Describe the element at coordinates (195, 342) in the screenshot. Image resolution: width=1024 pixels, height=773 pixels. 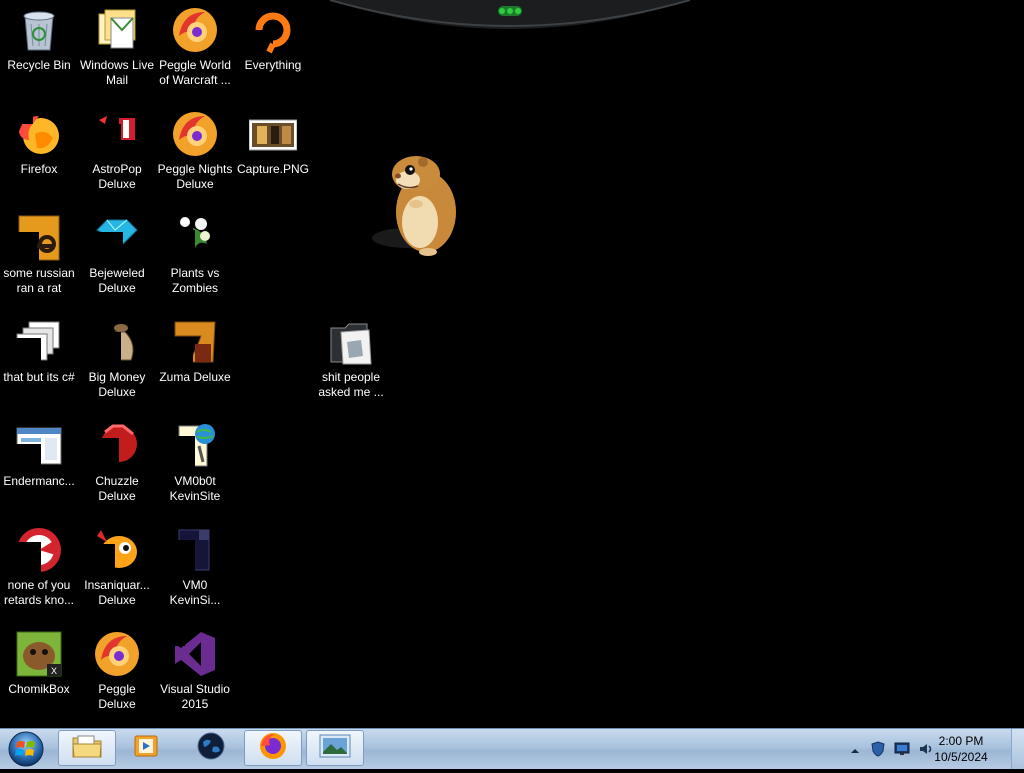
I see `zuma-icon` at that location.